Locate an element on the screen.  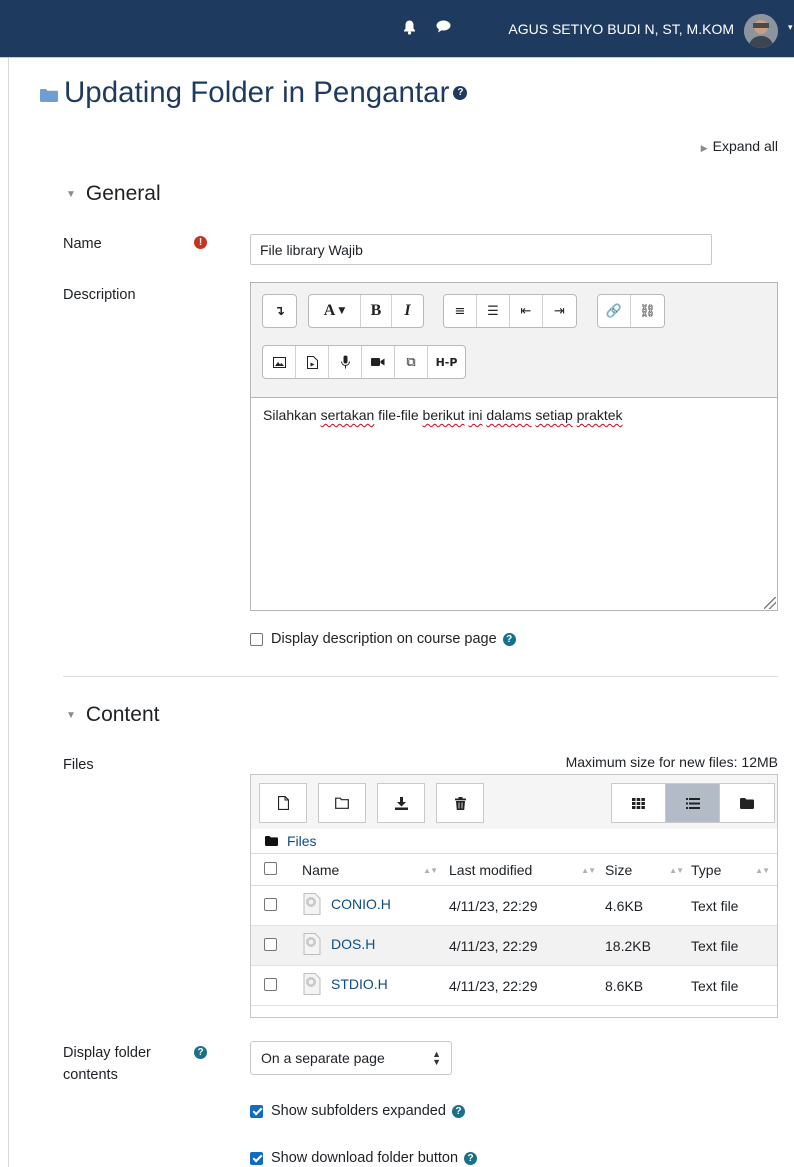
view-icons-button is located at coordinates (639, 803).